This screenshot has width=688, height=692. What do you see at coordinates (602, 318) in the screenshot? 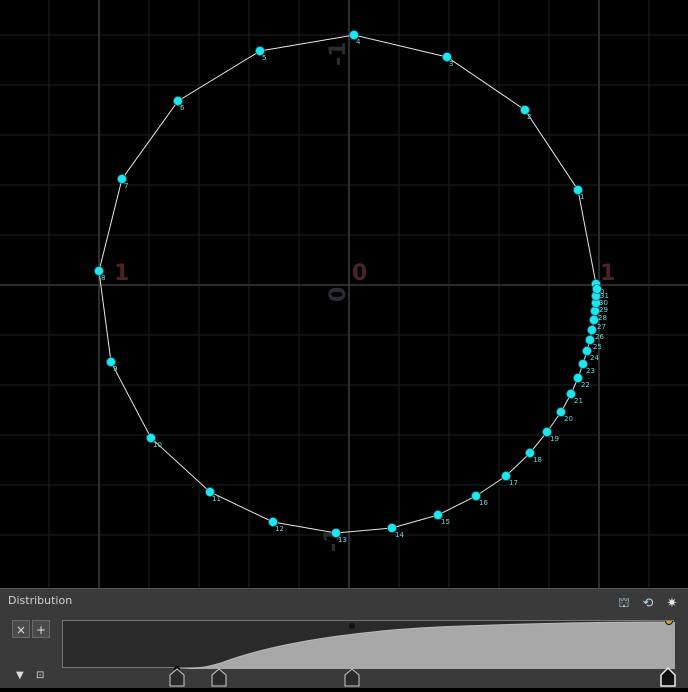
I see `ring-point-label: 28` at bounding box center [602, 318].